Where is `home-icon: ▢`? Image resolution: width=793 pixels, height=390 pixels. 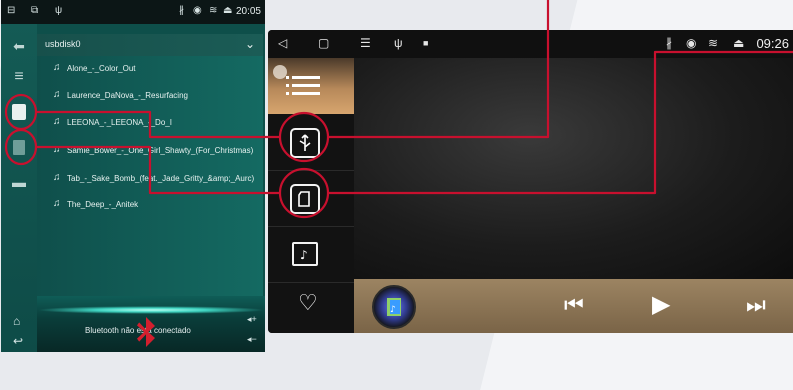
home-icon: ▢ is located at coordinates (323, 43).